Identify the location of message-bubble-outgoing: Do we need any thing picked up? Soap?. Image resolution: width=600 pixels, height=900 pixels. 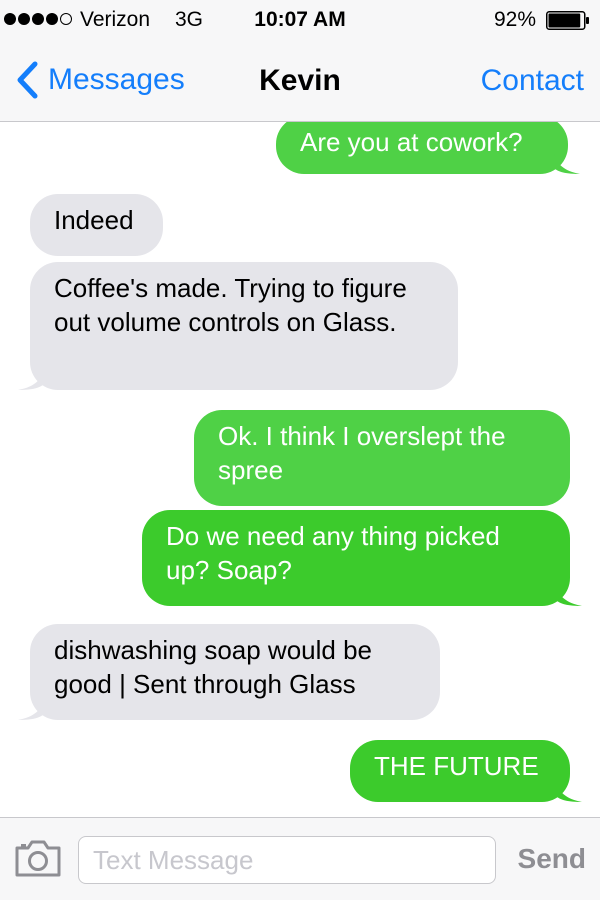
(362, 558).